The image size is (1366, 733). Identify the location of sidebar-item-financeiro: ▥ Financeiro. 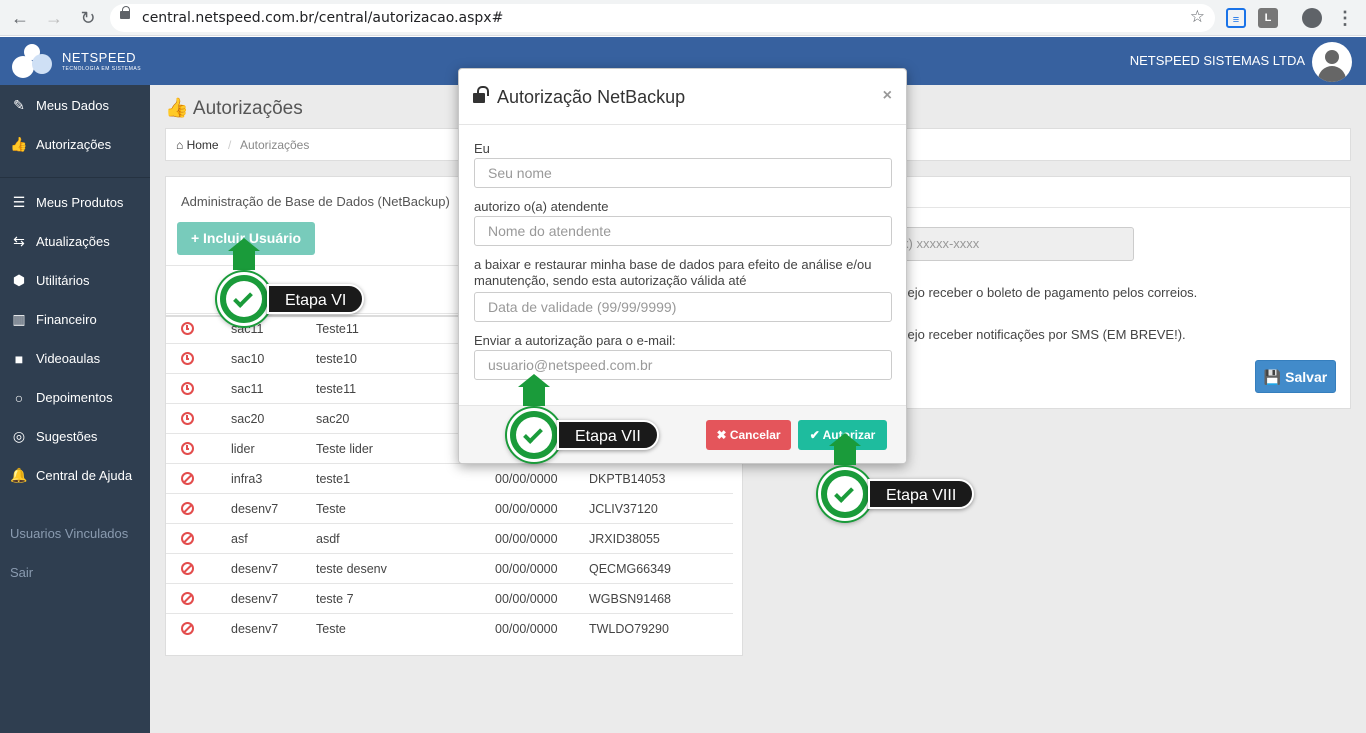
(75, 319).